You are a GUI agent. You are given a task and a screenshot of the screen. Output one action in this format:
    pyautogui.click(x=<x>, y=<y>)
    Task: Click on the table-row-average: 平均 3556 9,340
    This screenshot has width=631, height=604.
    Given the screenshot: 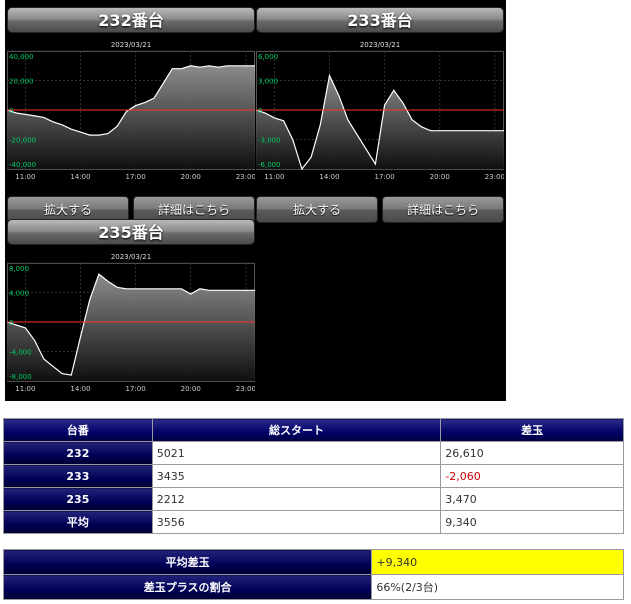 What is the action you would take?
    pyautogui.click(x=313, y=522)
    